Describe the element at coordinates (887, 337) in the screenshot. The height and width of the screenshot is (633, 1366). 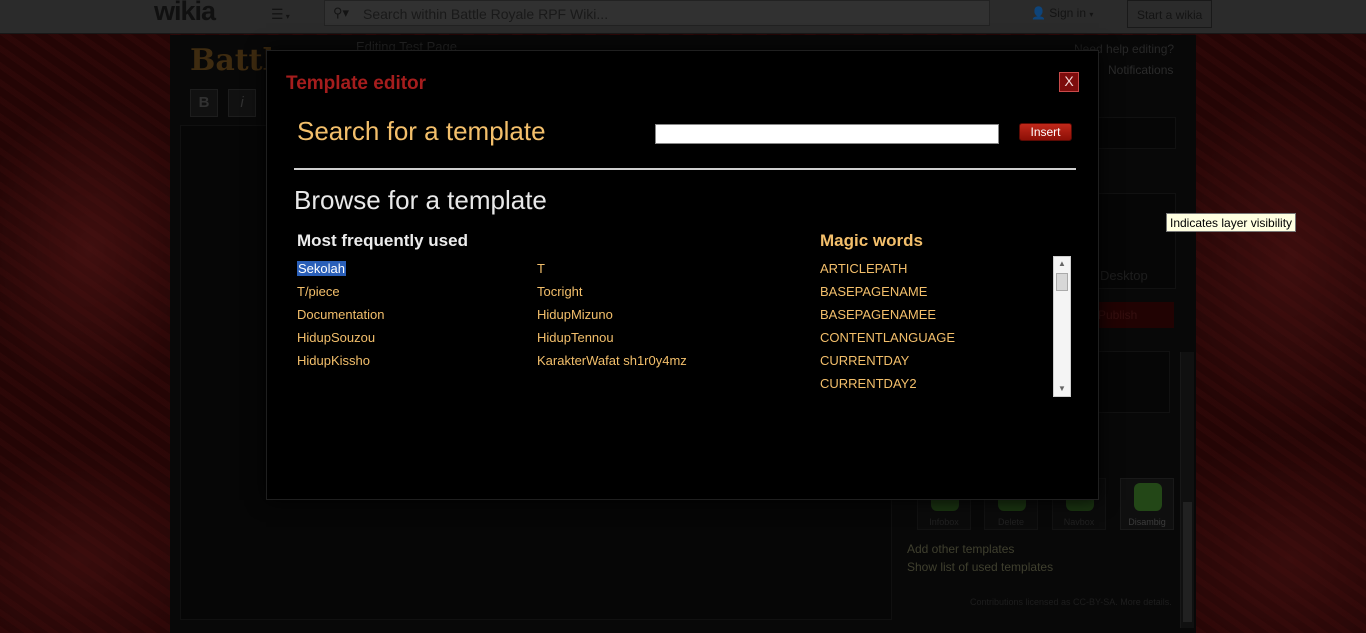
I see `magic-word-item: CONTENTLANGUAGE` at that location.